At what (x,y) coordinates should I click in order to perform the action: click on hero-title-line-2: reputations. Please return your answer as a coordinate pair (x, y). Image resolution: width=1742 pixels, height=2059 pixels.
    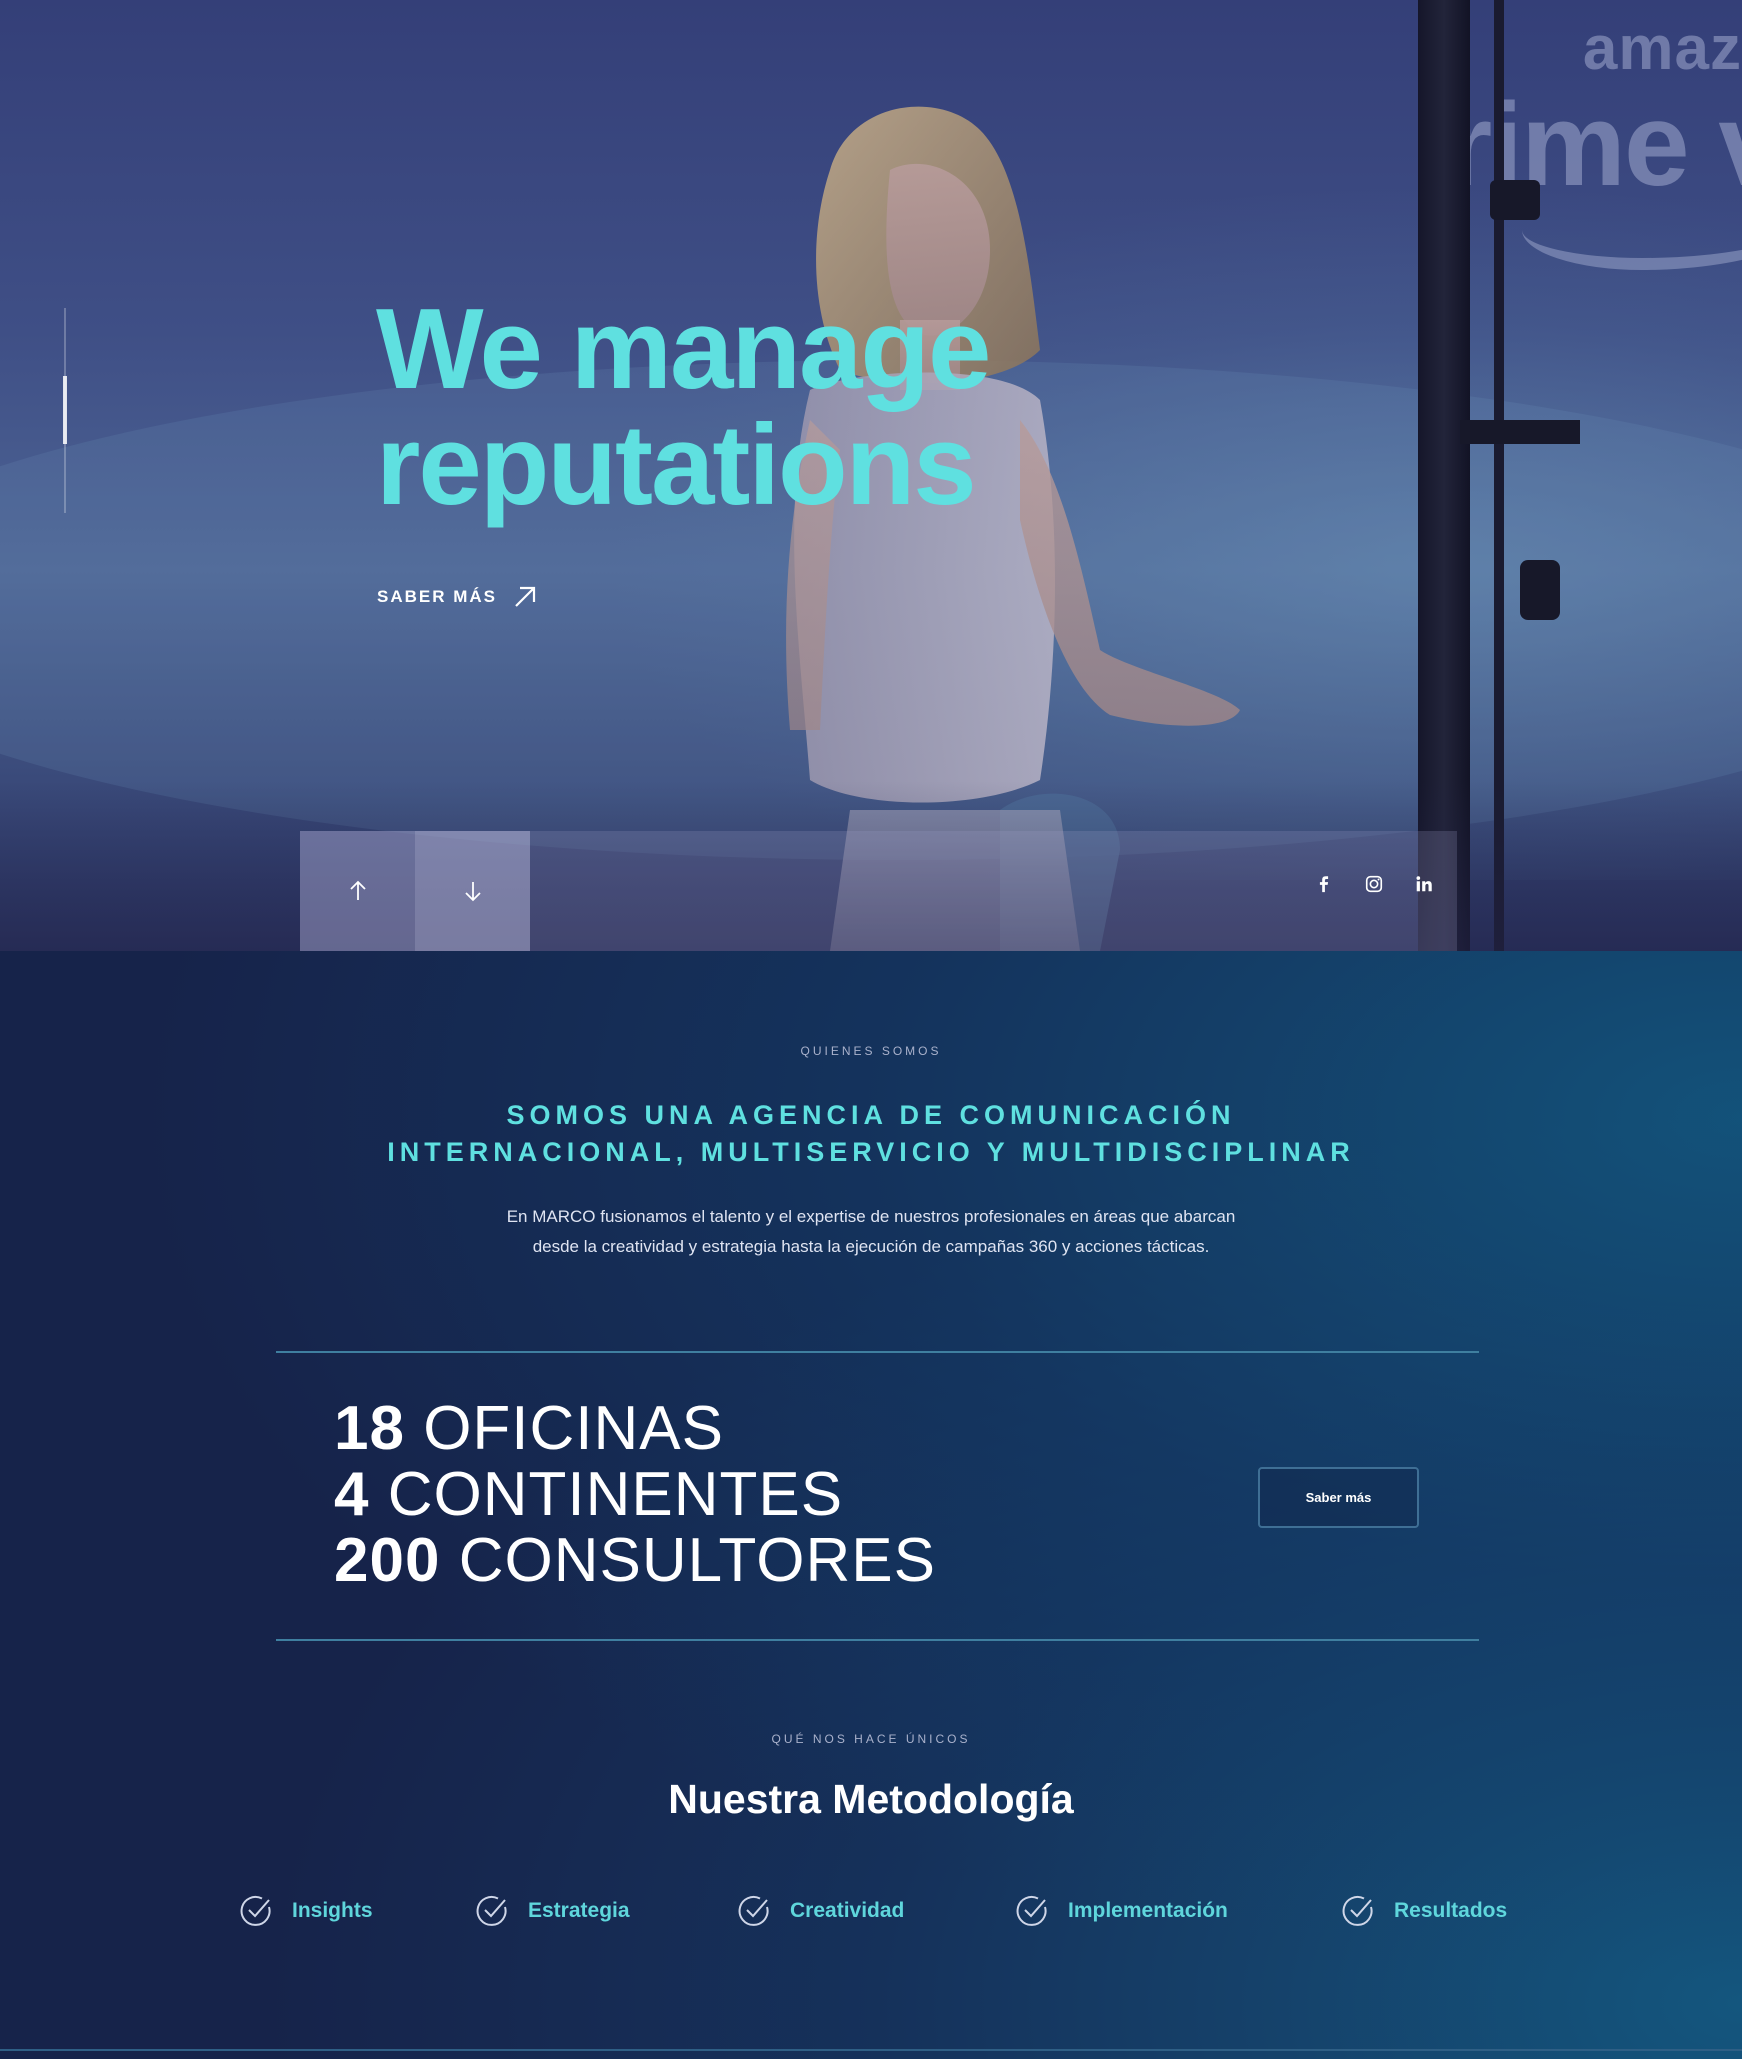
    Looking at the image, I should click on (676, 465).